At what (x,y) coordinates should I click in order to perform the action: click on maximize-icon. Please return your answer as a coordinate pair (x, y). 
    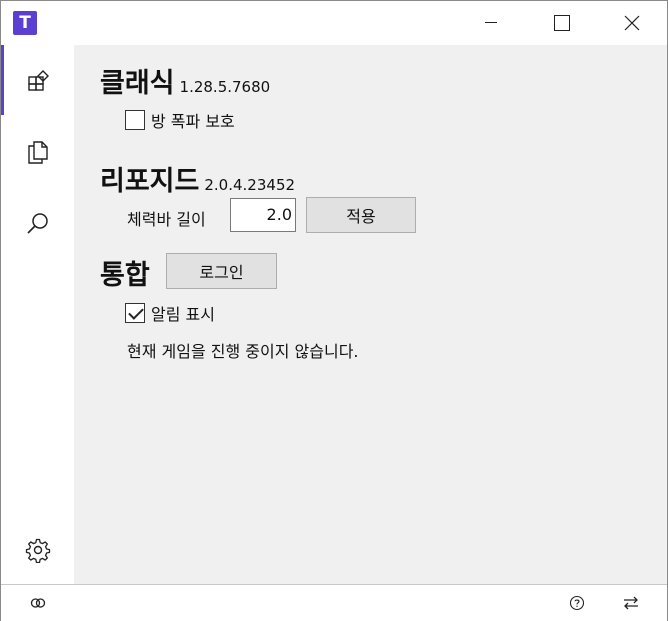
    Looking at the image, I should click on (562, 23).